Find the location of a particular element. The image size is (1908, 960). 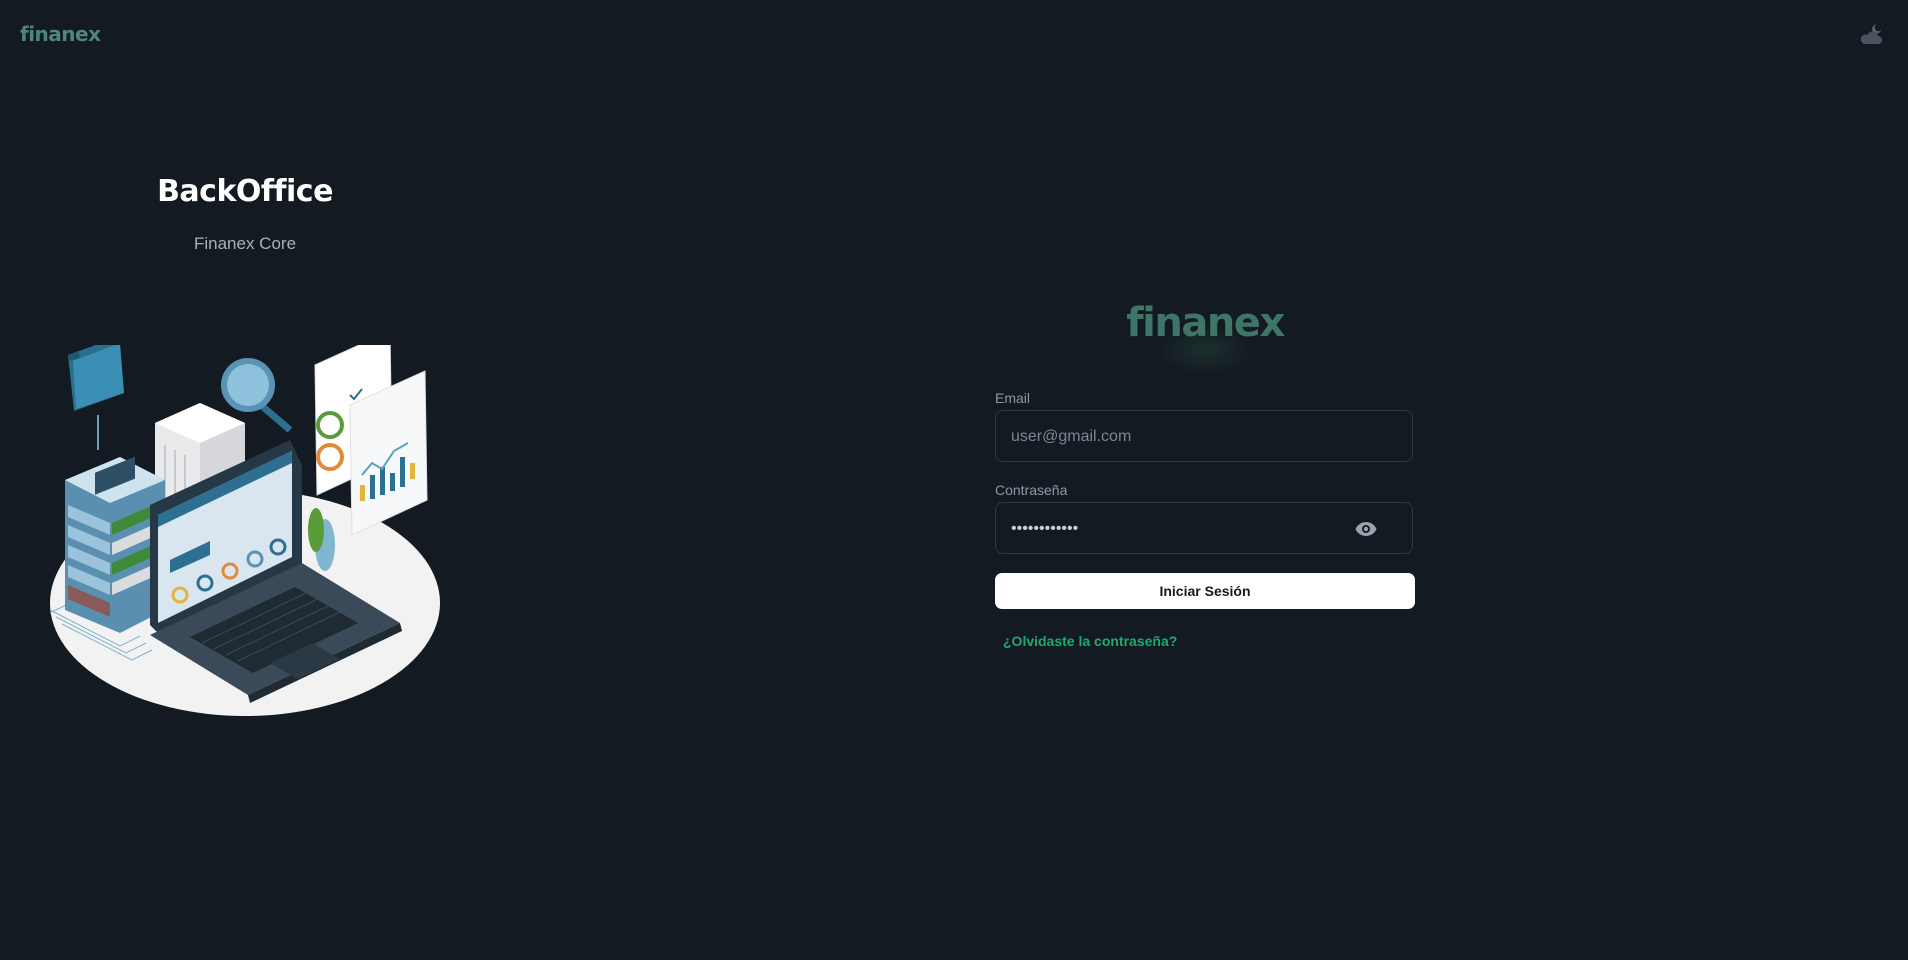

page-subtitle: Finanex Core is located at coordinates (245, 243).